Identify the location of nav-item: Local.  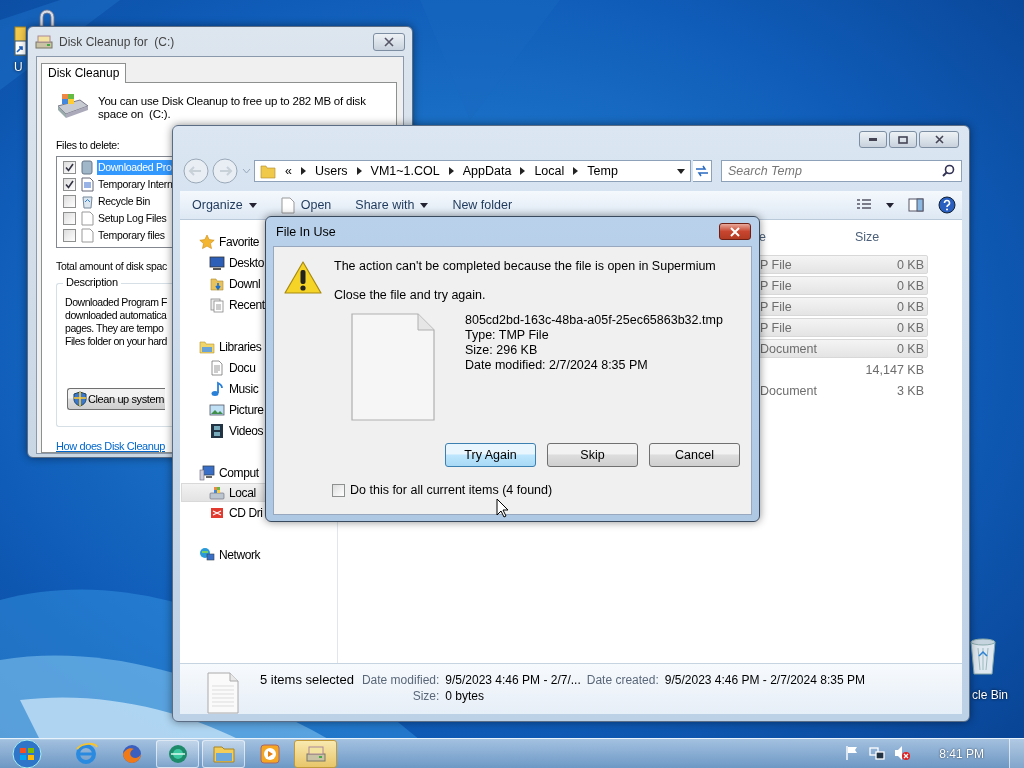
(223, 492).